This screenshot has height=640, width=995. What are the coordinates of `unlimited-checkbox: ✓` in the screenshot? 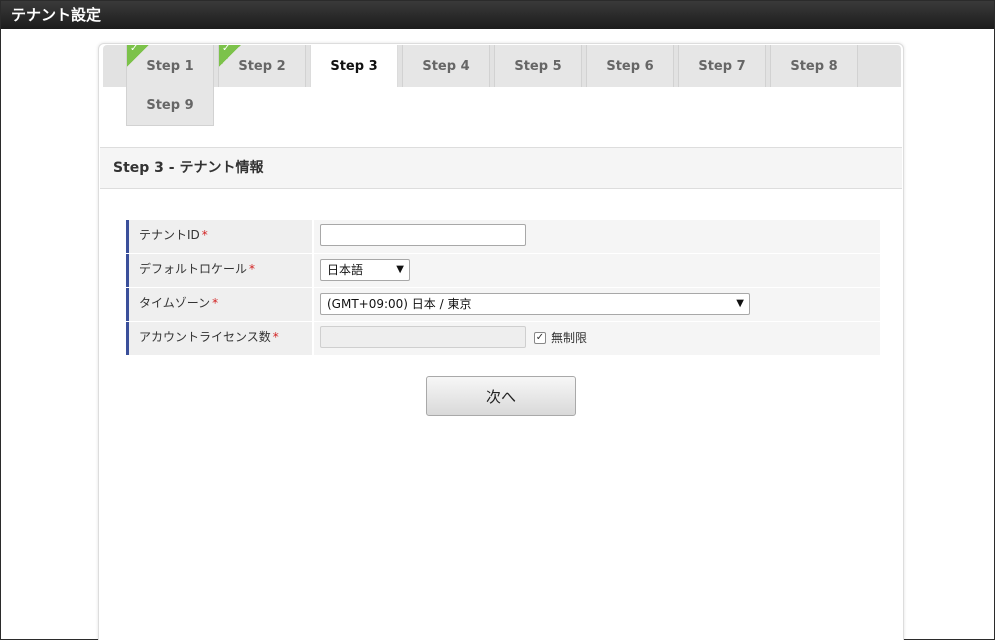 It's located at (540, 338).